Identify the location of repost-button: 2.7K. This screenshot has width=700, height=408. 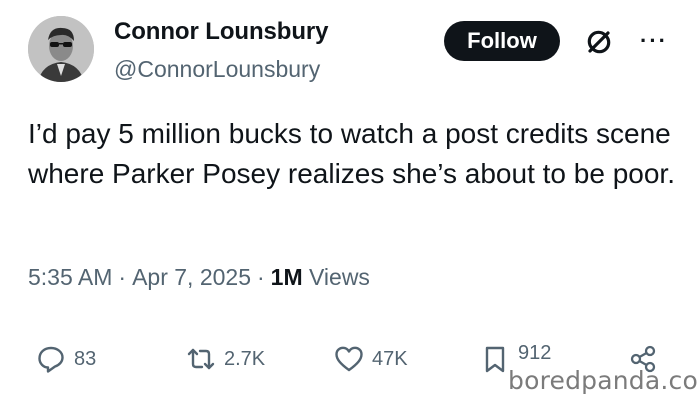
(225, 359).